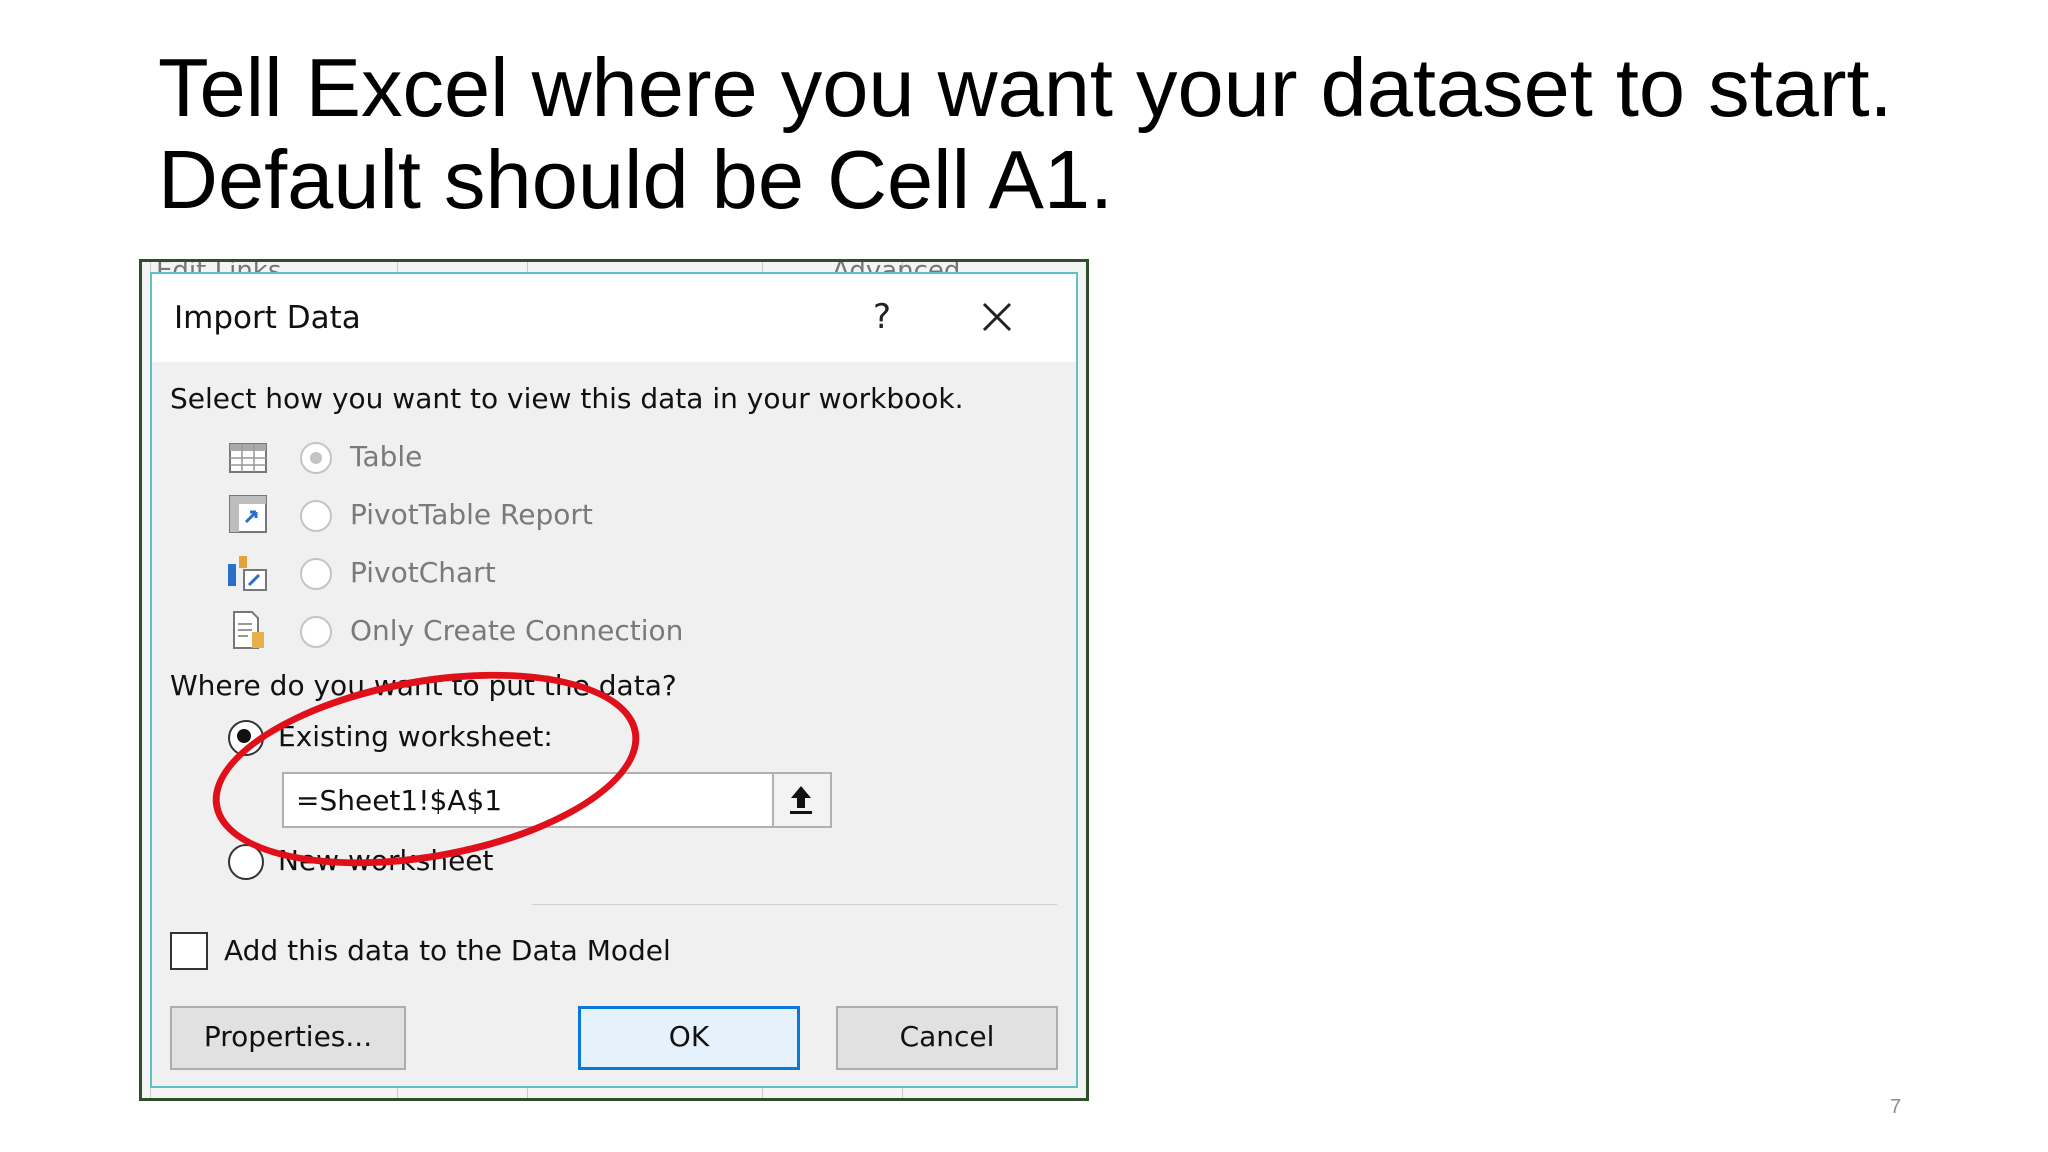 Image resolution: width=2048 pixels, height=1152 pixels. Describe the element at coordinates (423, 572) in the screenshot. I see `pivotchart-option-label: PivotChart` at that location.